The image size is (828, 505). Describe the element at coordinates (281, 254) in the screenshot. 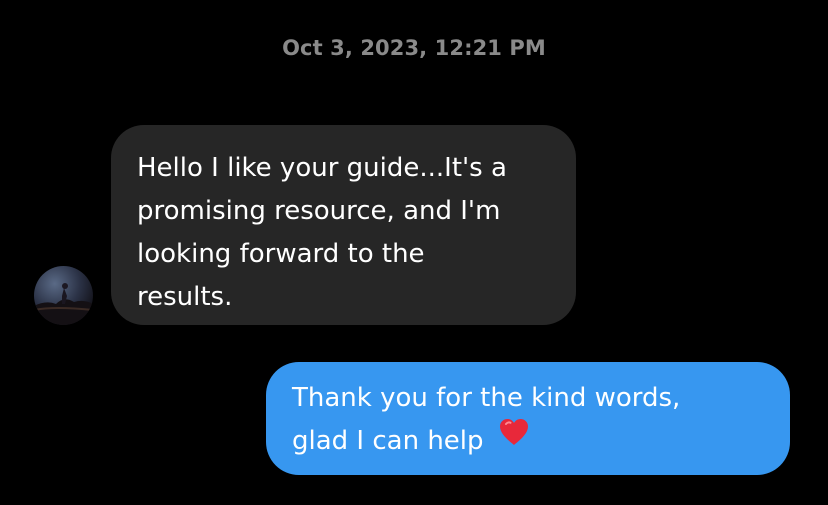

I see `message-text-line: looking forward to the` at that location.